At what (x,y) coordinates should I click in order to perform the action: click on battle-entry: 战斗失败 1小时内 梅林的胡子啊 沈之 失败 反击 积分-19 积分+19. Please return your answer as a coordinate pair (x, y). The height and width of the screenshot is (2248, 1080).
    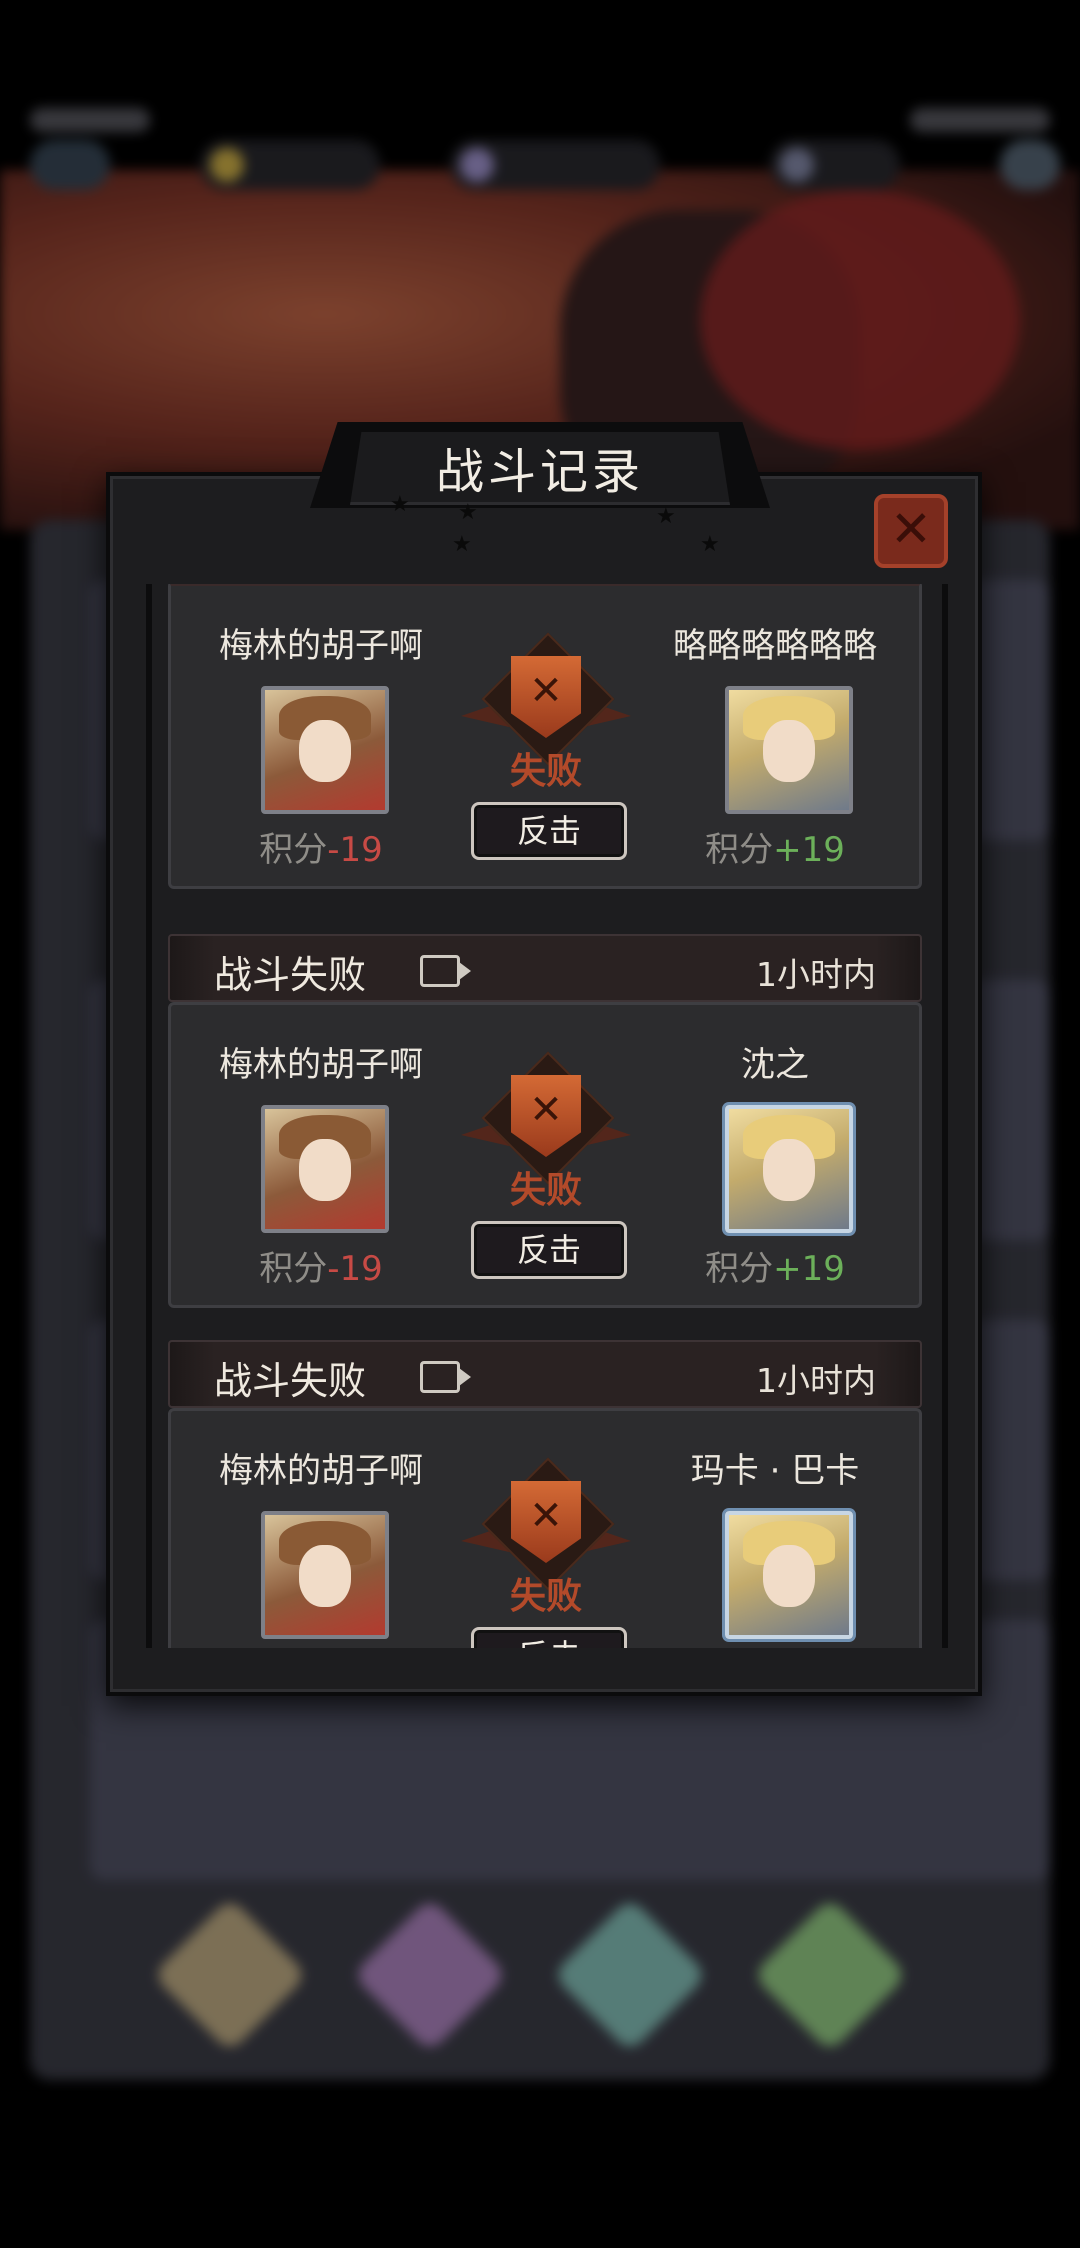
    Looking at the image, I should click on (545, 1121).